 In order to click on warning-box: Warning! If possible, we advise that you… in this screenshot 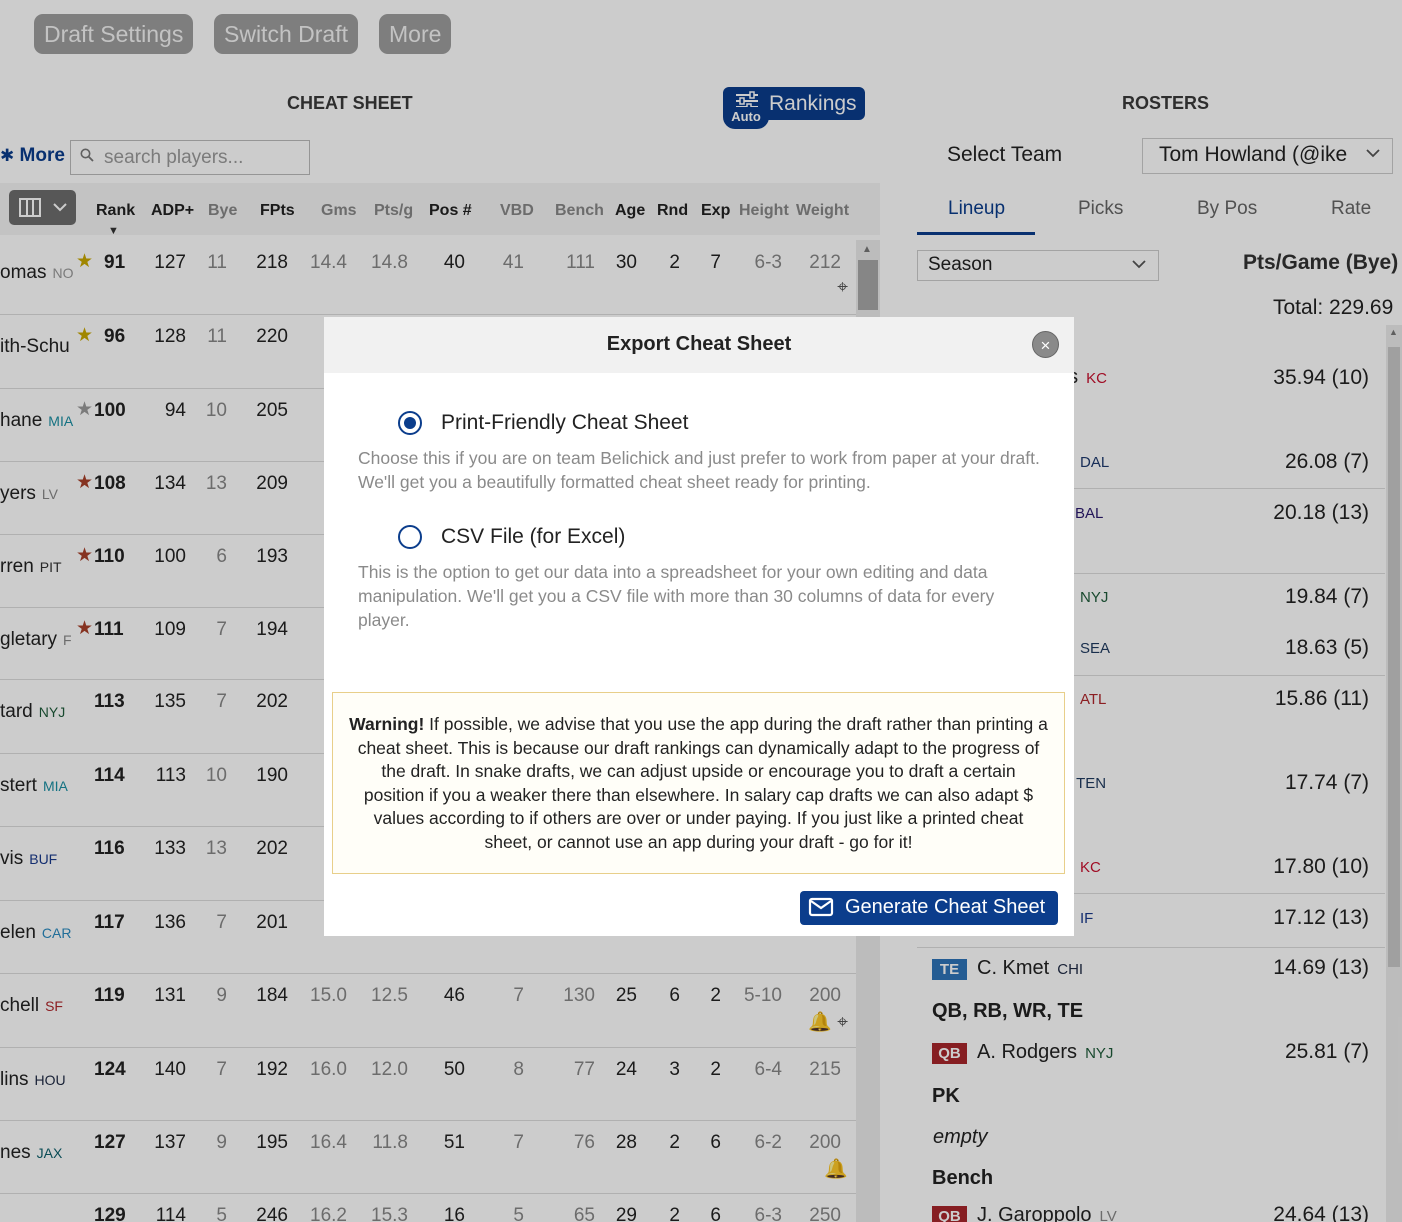, I will do `click(698, 783)`.